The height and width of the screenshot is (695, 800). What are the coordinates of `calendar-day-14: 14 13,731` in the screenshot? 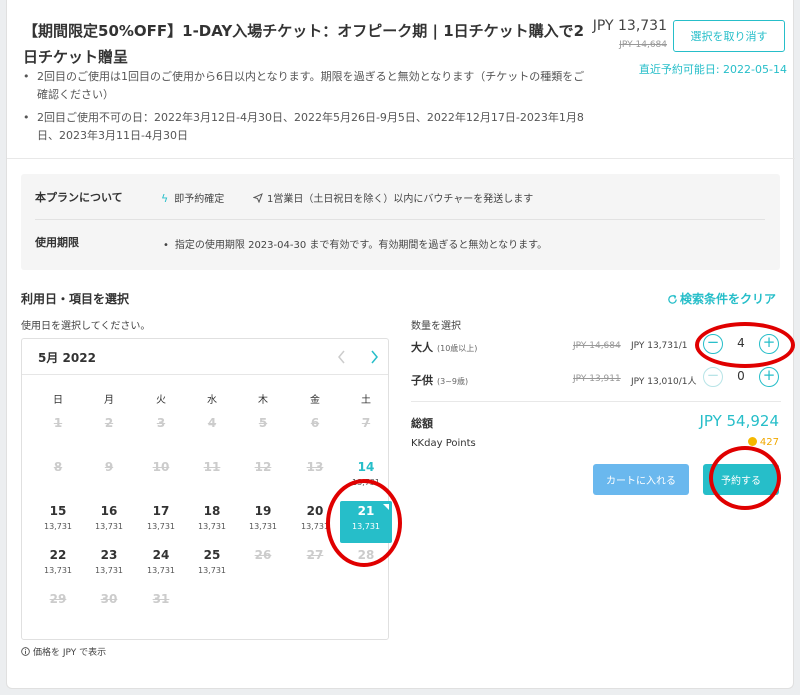 It's located at (366, 478).